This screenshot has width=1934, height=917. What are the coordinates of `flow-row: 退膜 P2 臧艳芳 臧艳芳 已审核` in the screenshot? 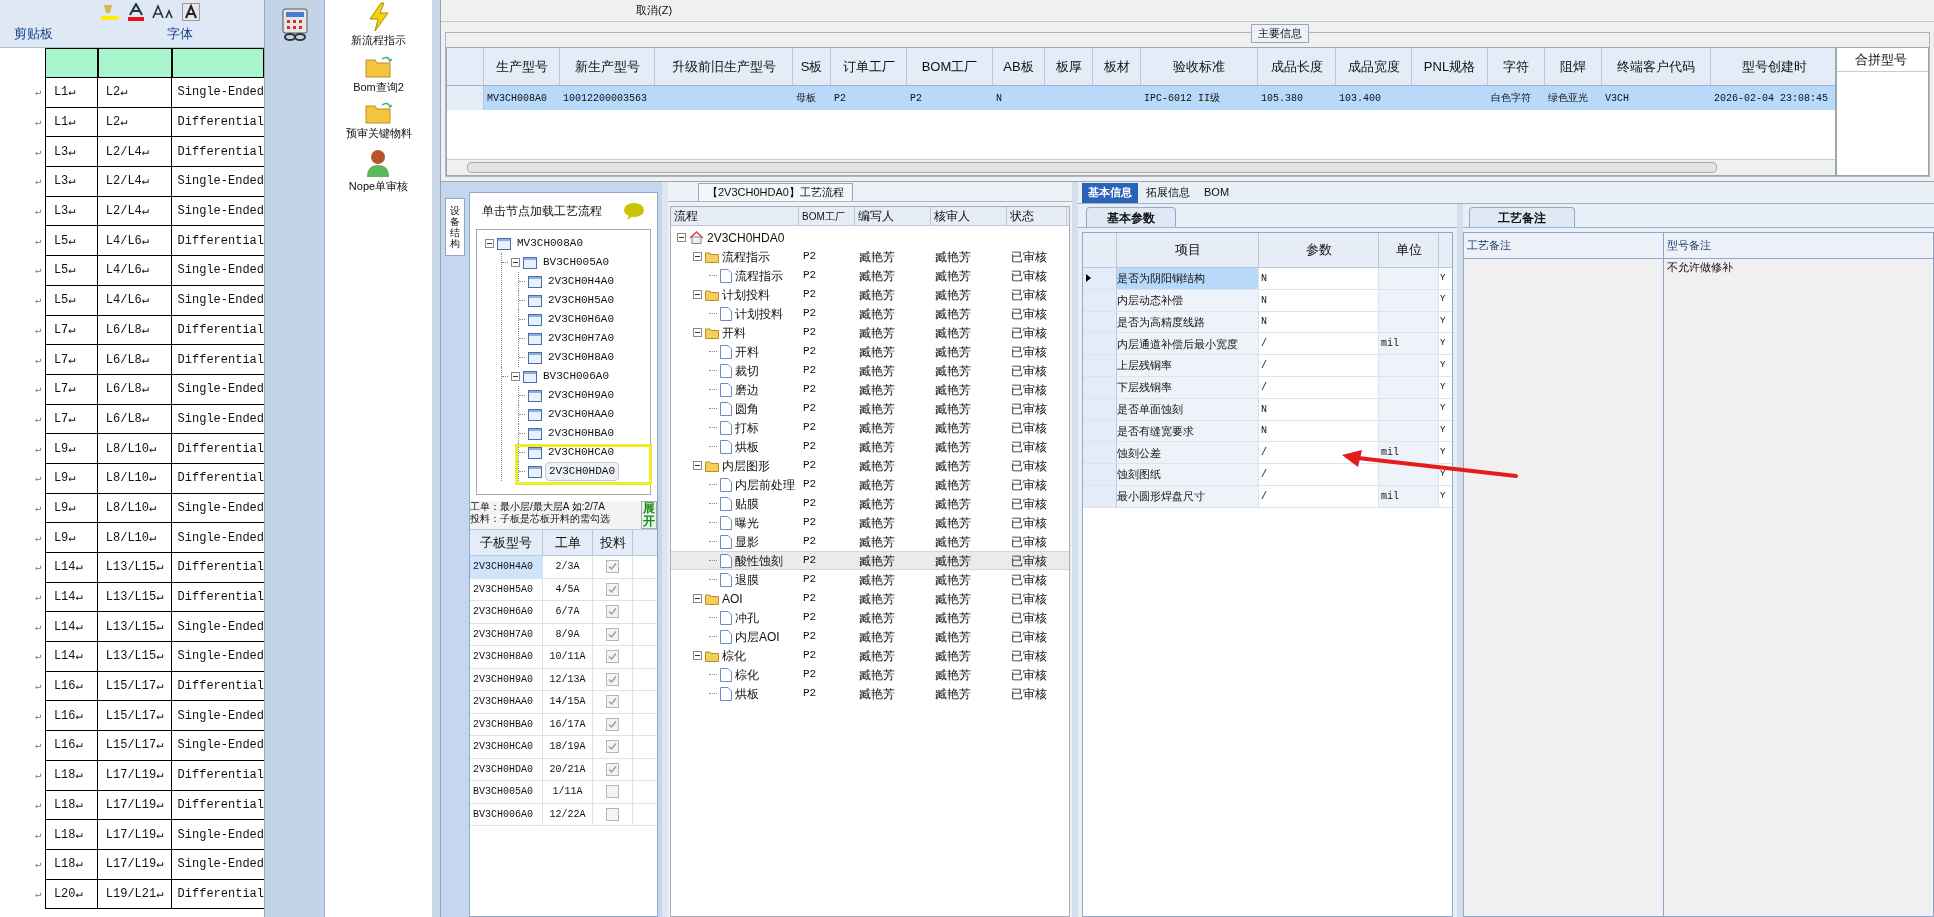 It's located at (870, 579).